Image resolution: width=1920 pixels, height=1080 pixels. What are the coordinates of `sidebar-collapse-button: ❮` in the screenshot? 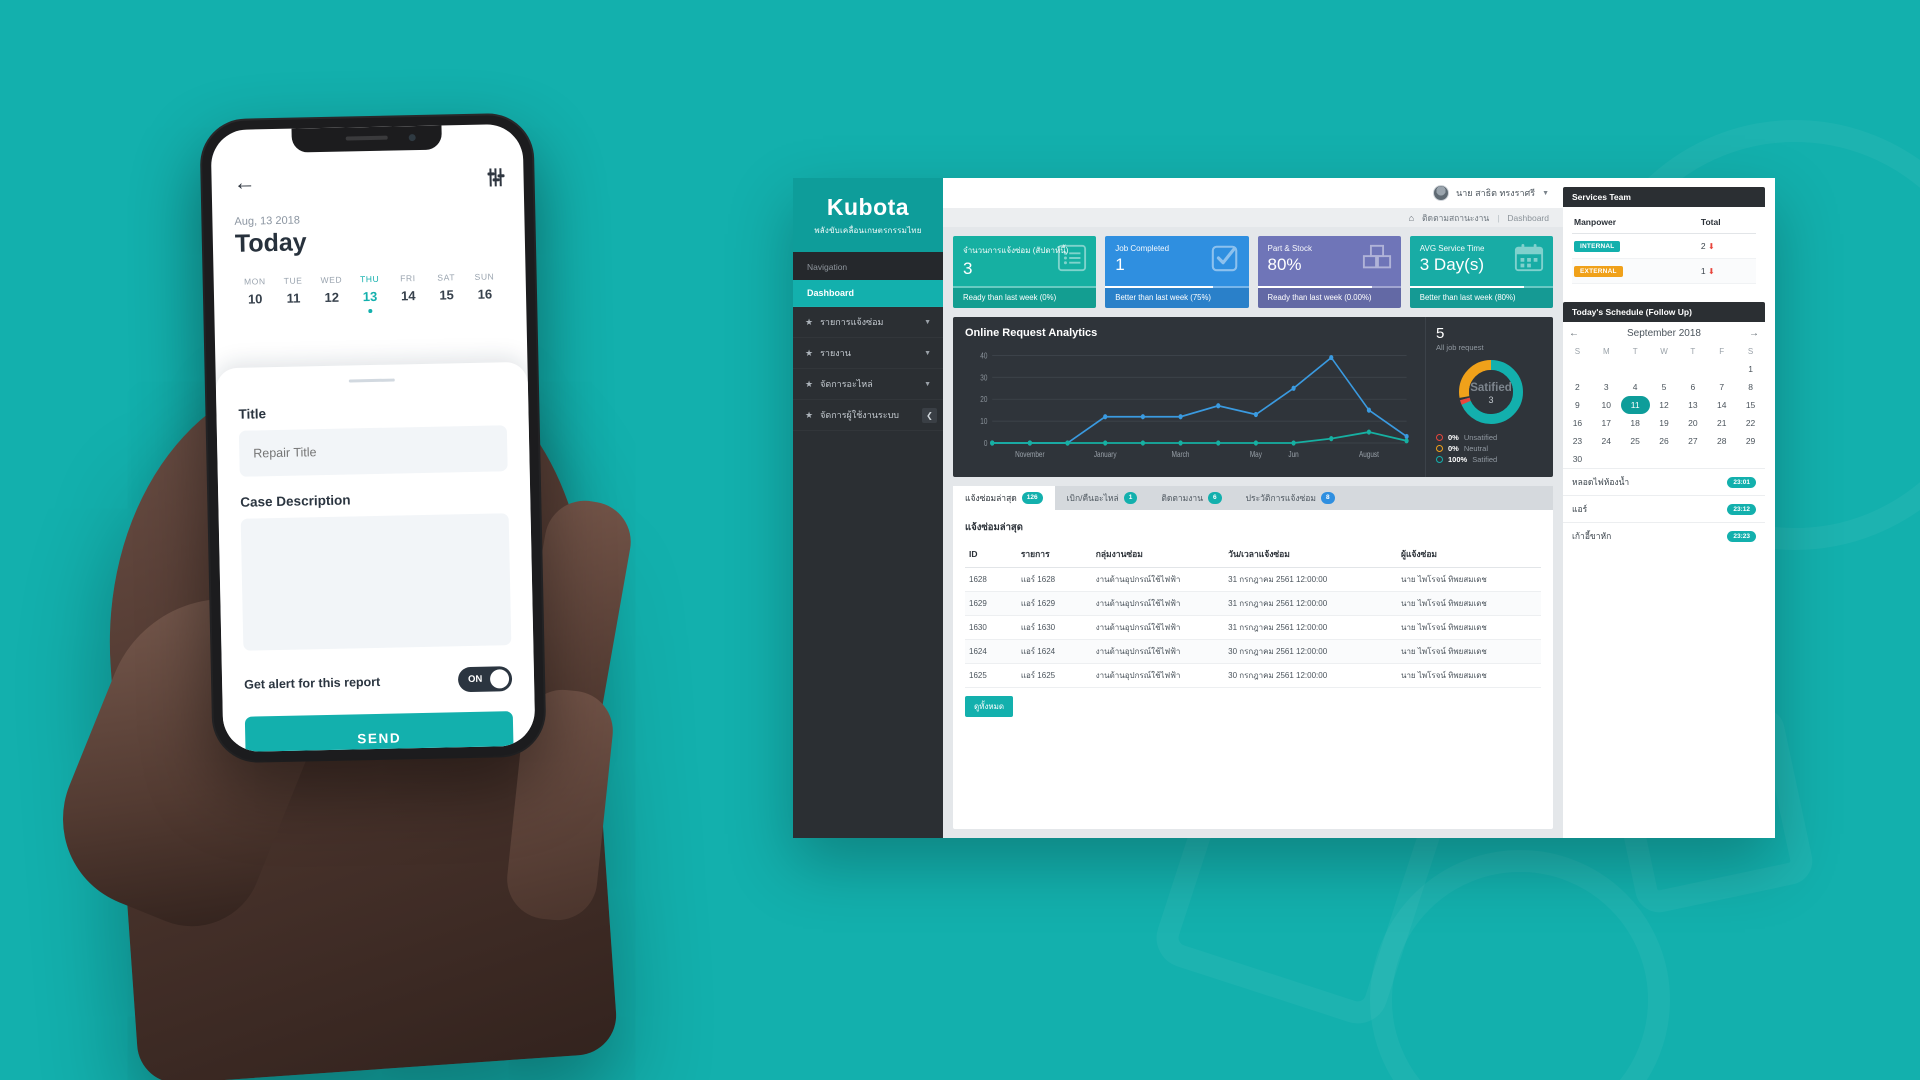 It's located at (929, 415).